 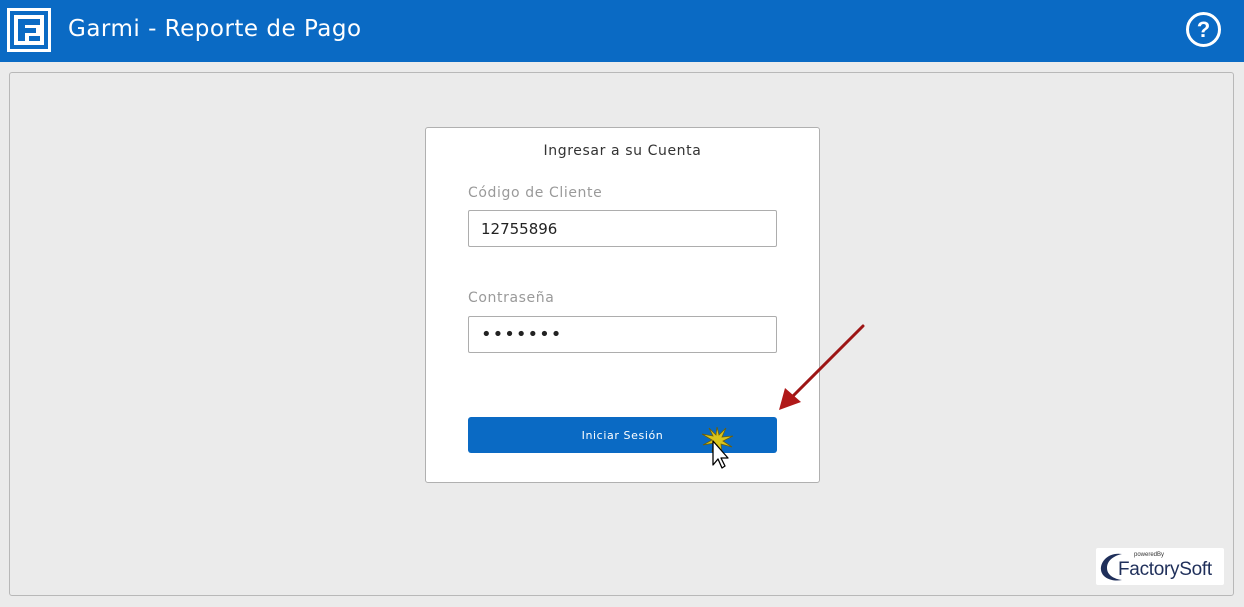 What do you see at coordinates (1165, 569) in the screenshot?
I see `brand-name: FactorySoft` at bounding box center [1165, 569].